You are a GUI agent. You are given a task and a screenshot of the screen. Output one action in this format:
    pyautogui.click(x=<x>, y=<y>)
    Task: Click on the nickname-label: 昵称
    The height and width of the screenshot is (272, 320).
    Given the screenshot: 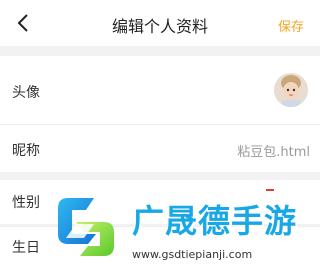 What is the action you would take?
    pyautogui.click(x=26, y=151)
    